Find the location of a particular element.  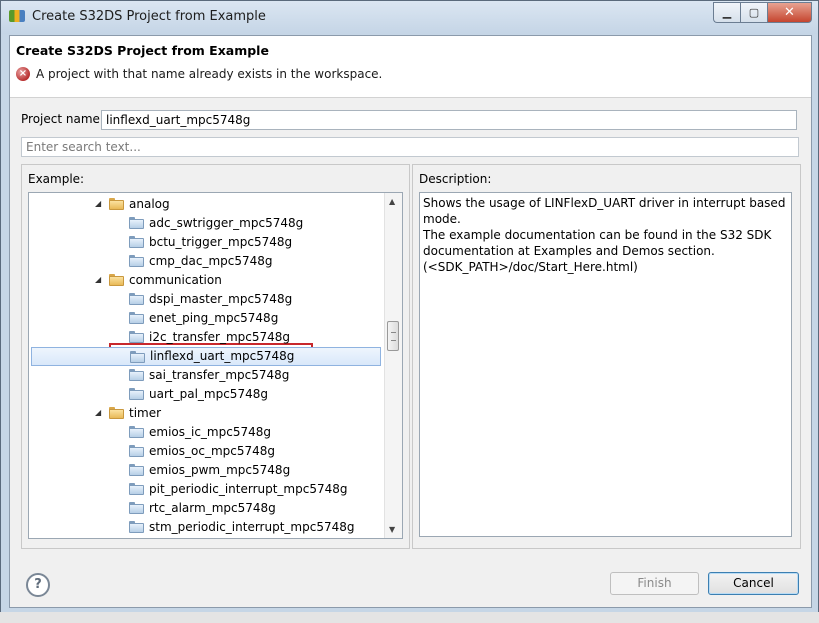

tree-project-item: stm_periodic_interrupt_mpc5748g is located at coordinates (206, 527).